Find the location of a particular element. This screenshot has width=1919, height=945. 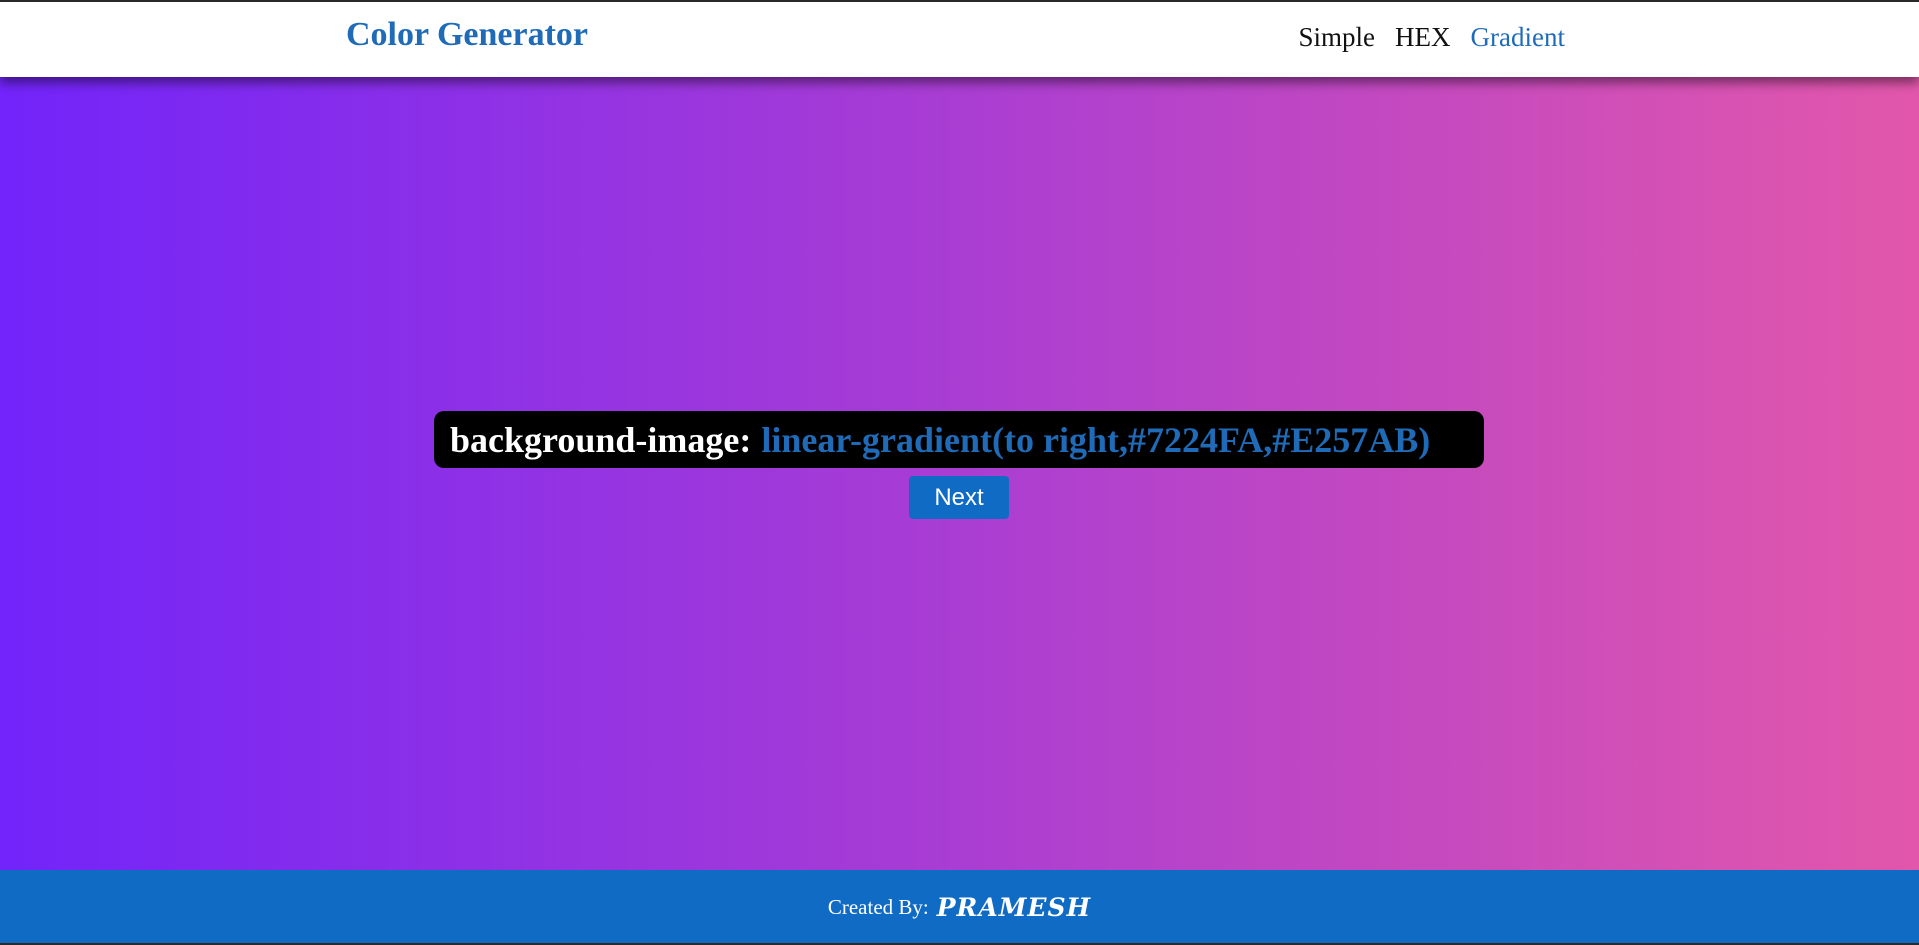

css-property-label: background-image: is located at coordinates (601, 439).